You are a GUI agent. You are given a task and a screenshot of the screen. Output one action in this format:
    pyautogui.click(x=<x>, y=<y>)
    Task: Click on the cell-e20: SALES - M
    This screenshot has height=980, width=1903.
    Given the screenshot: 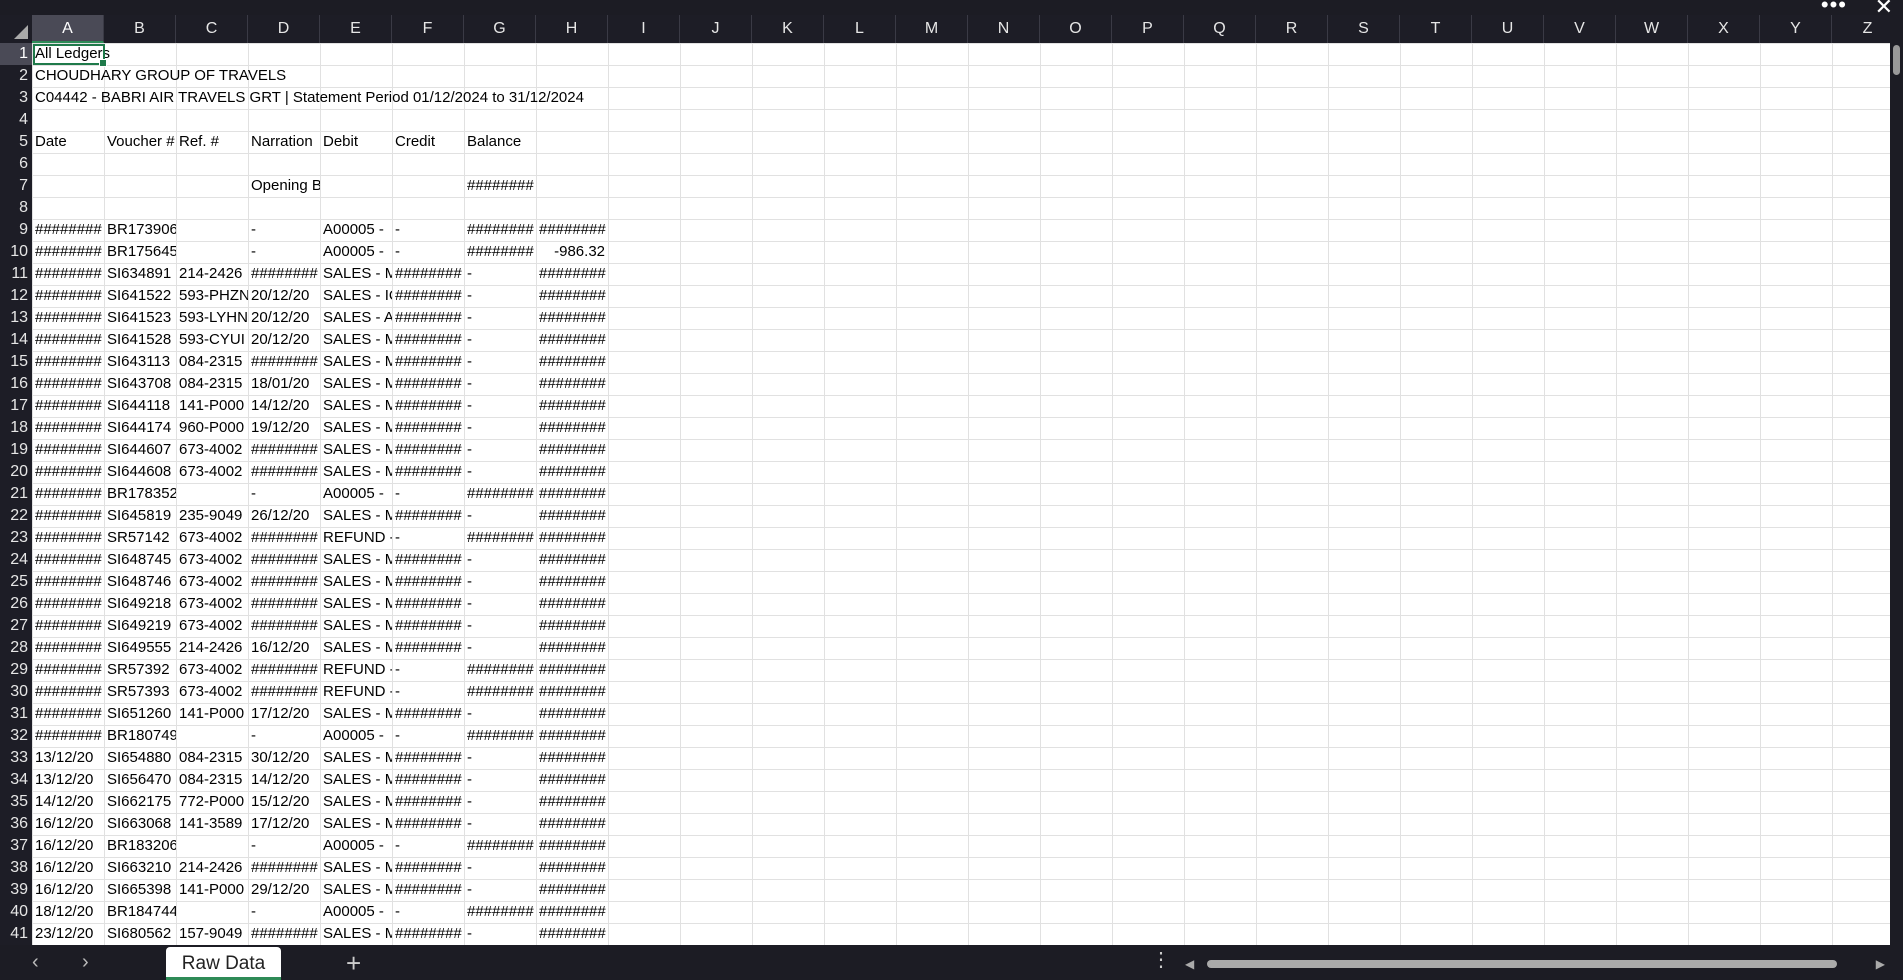 What is the action you would take?
    pyautogui.click(x=356, y=472)
    